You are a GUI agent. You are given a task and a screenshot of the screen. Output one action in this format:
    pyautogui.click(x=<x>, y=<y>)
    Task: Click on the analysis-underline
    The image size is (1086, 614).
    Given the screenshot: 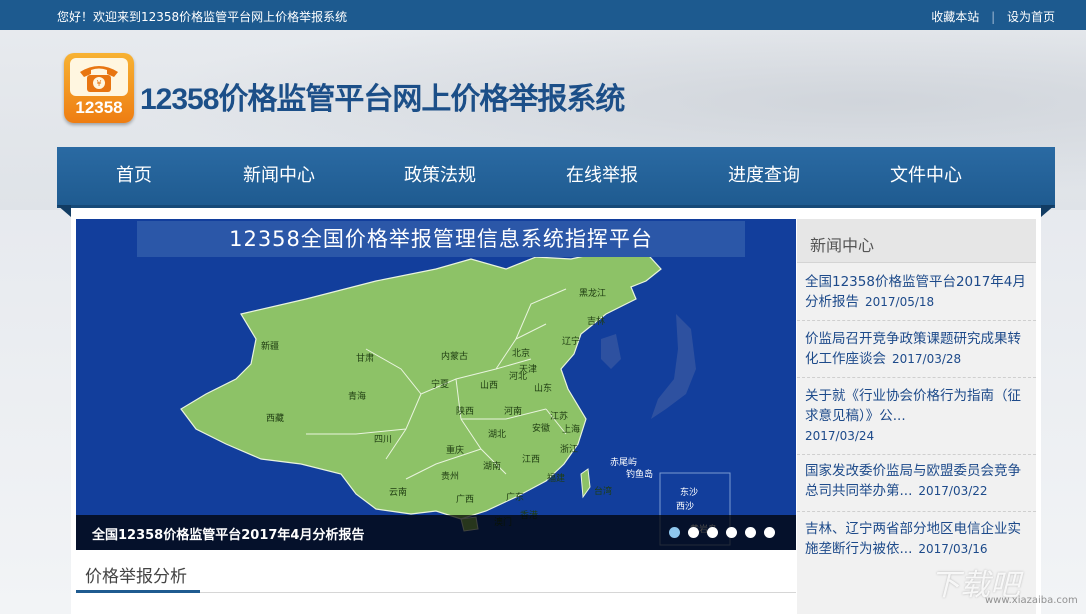 What is the action you would take?
    pyautogui.click(x=138, y=591)
    